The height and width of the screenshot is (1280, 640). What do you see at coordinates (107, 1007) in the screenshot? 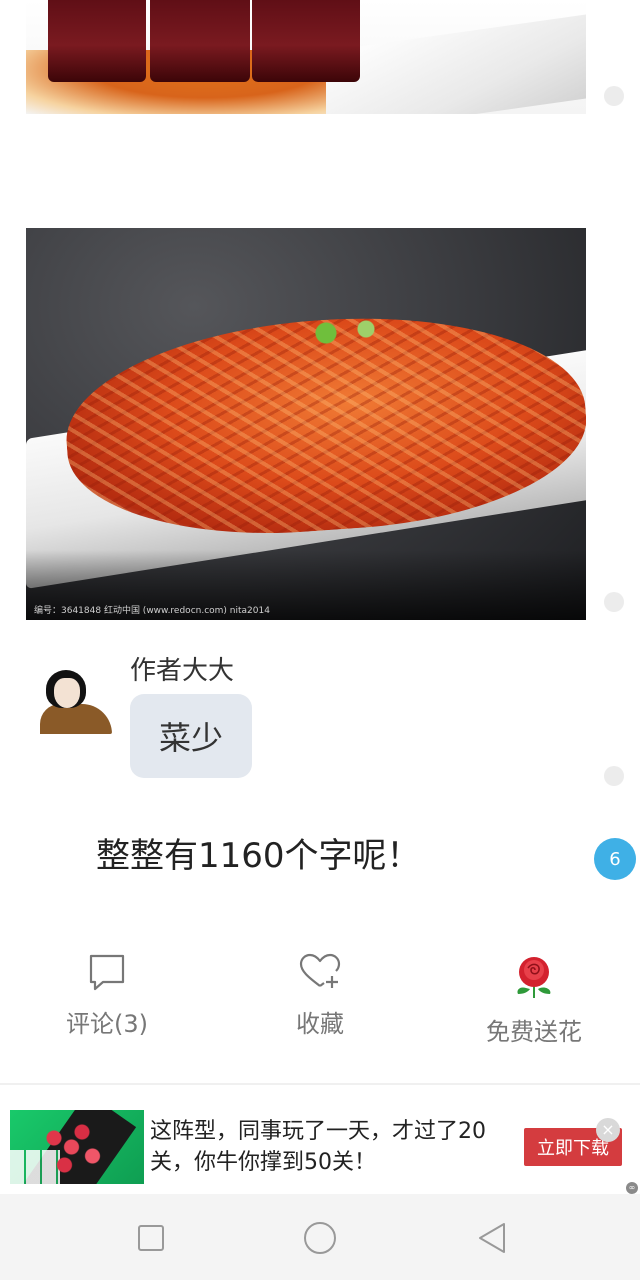
I see `comment-button: 评论(3)` at bounding box center [107, 1007].